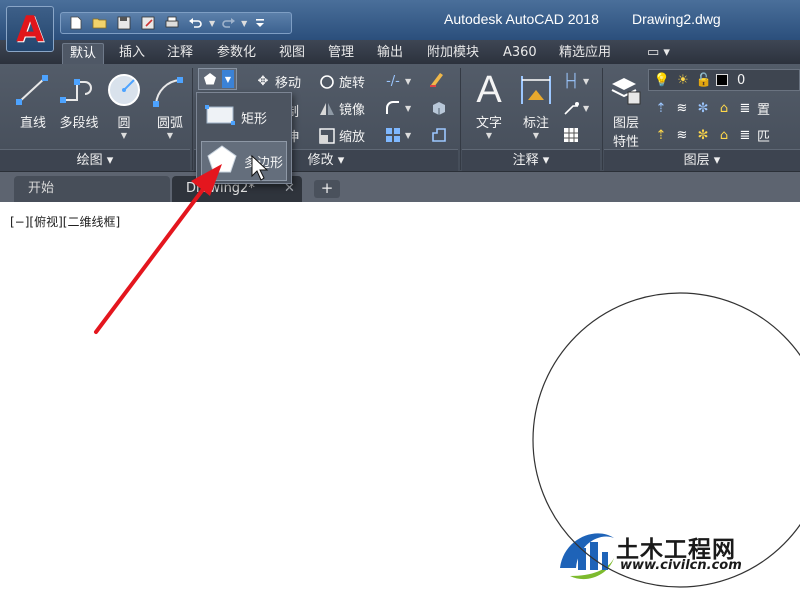 This screenshot has height=600, width=800. What do you see at coordinates (244, 138) in the screenshot?
I see `rectangle-polygon-dropdown: 矩形 多边形` at bounding box center [244, 138].